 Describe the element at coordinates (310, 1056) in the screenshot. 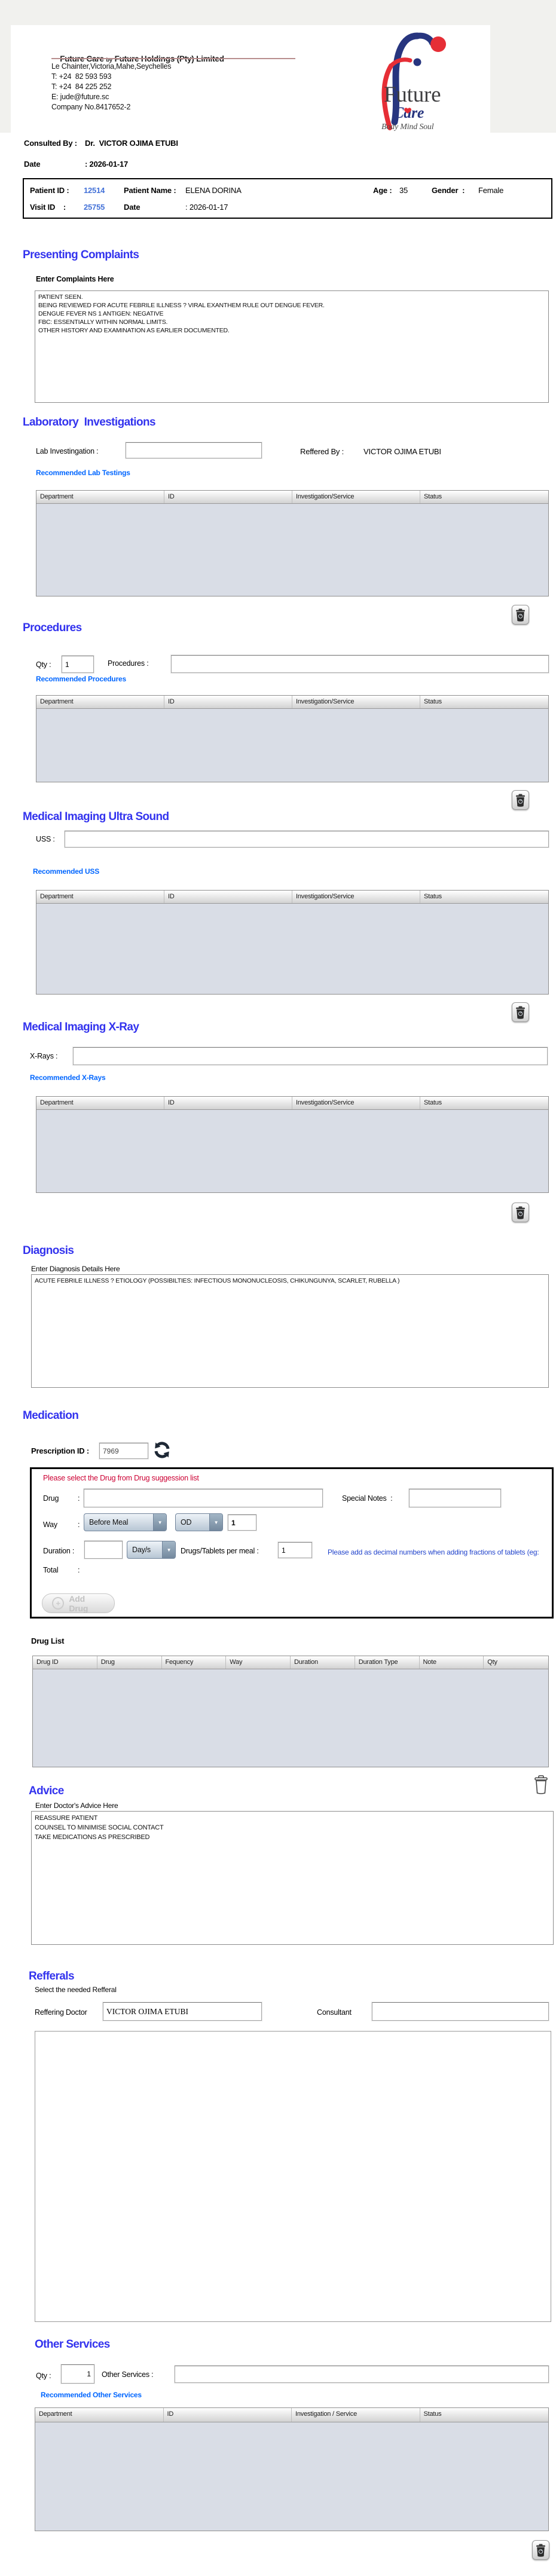

I see `xray-input` at that location.